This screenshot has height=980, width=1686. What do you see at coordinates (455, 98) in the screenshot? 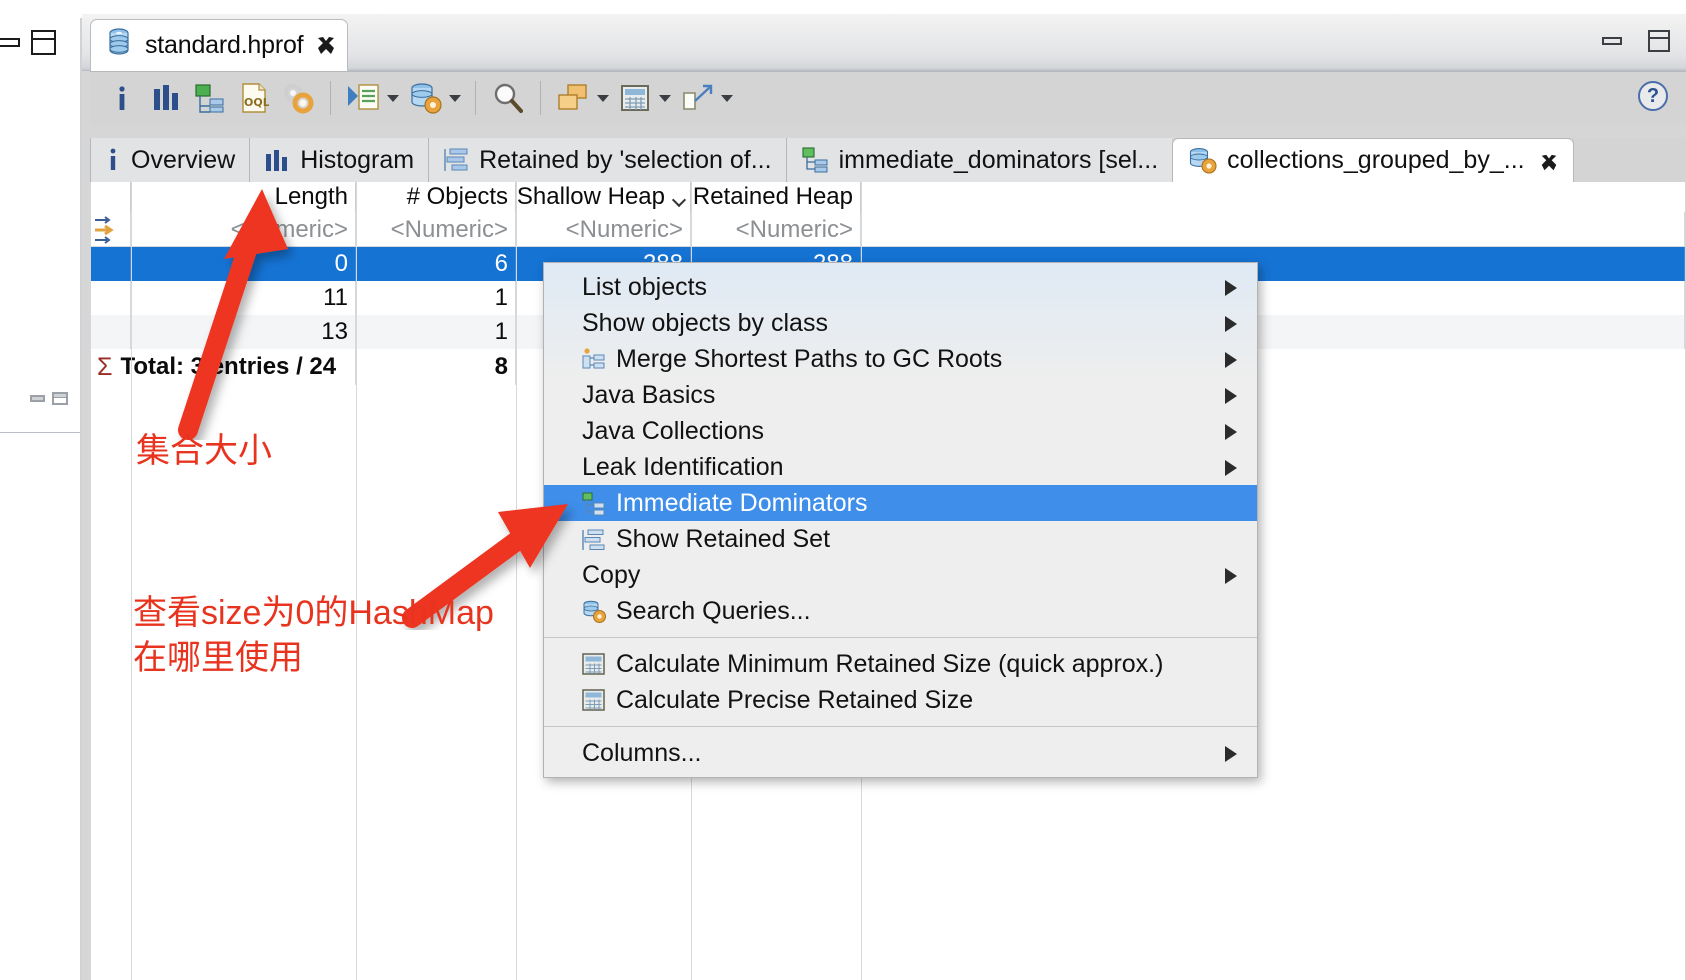
I see `heap-dump-overview-dropdown-icon` at bounding box center [455, 98].